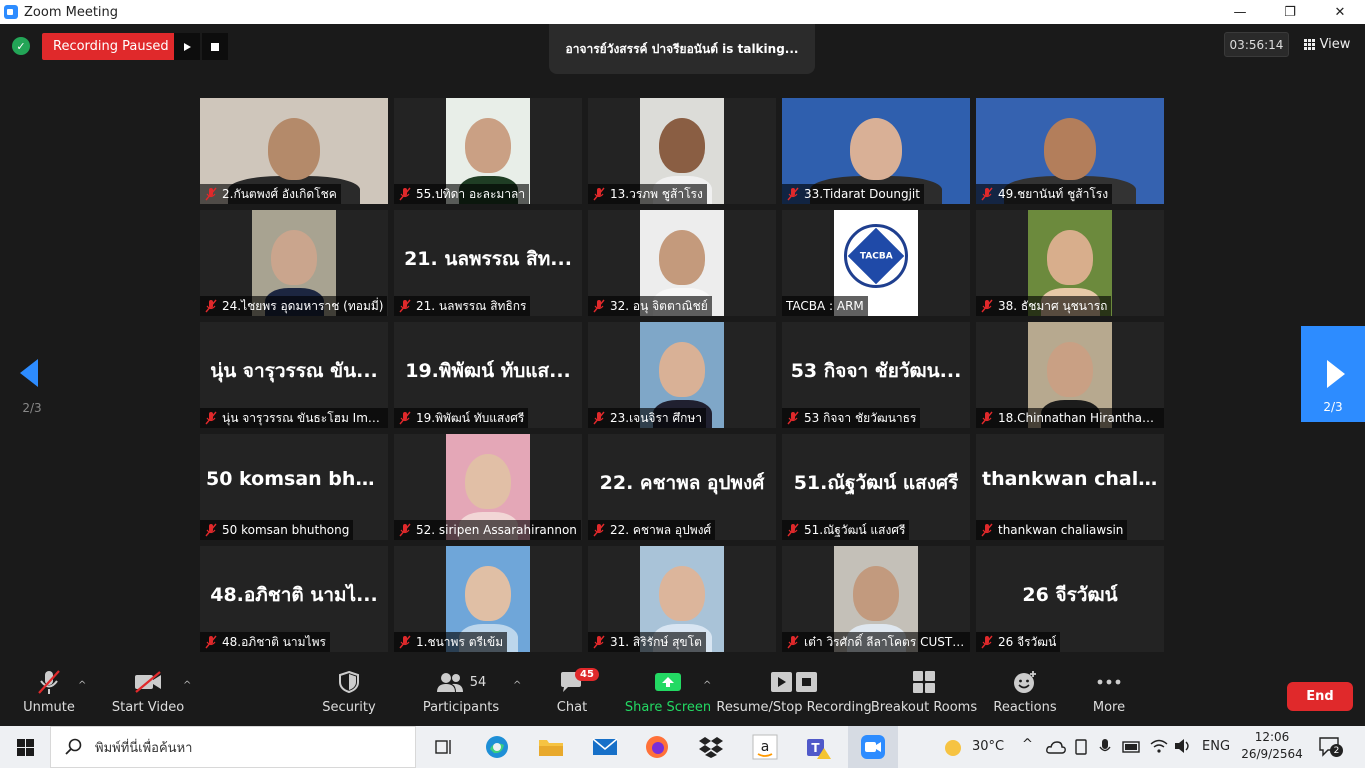  Describe the element at coordinates (108, 46) in the screenshot. I see `recording-status: Recording Paused` at that location.